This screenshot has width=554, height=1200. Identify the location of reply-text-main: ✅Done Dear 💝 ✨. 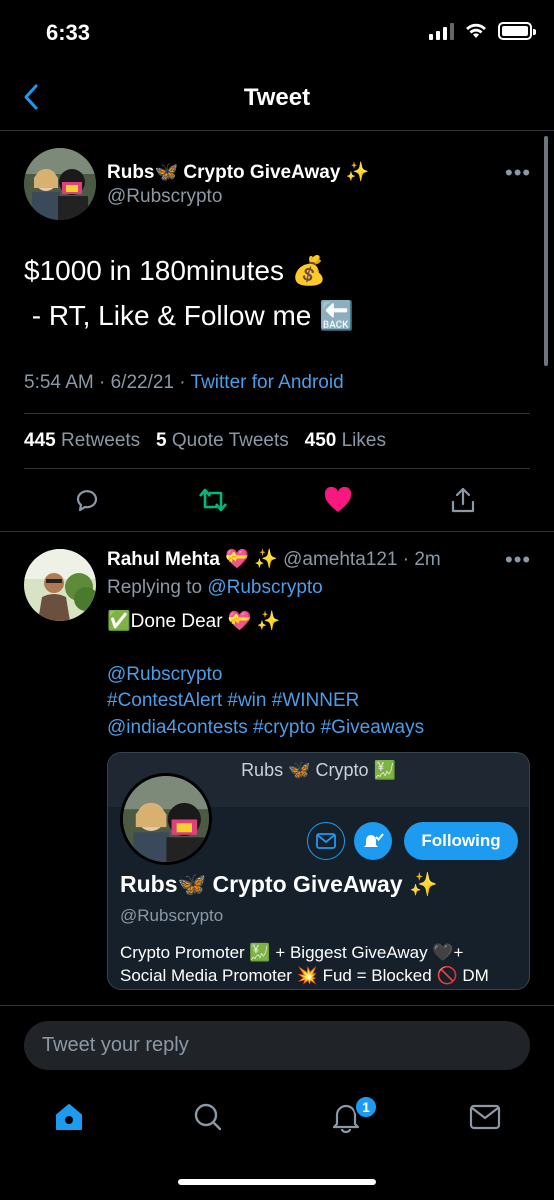
(194, 621).